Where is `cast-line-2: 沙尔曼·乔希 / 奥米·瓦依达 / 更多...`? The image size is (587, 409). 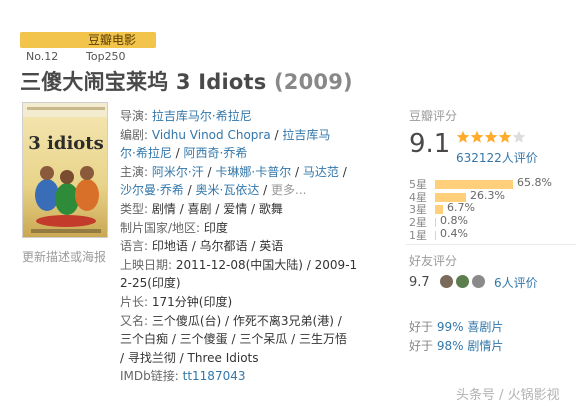 cast-line-2: 沙尔曼·乔希 / 奥米·瓦依达 / 更多... is located at coordinates (213, 190).